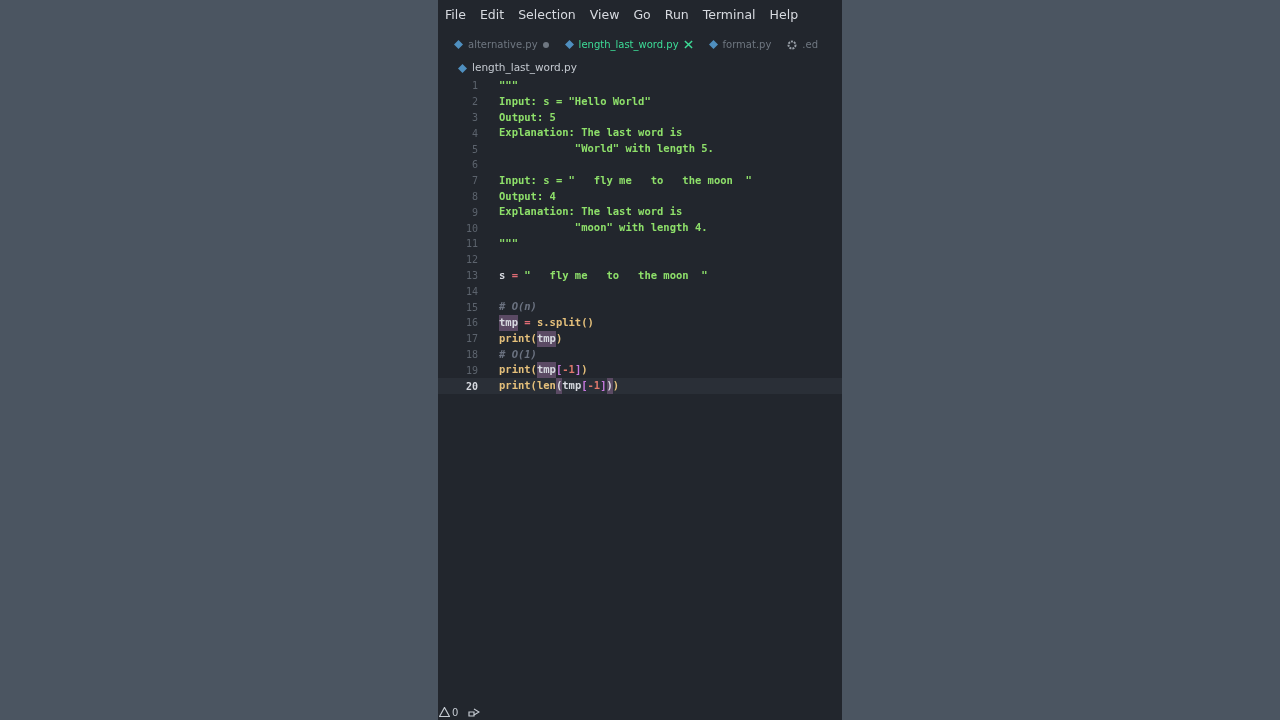 This screenshot has width=1280, height=720. Describe the element at coordinates (676, 15) in the screenshot. I see `menu-item: Run` at that location.